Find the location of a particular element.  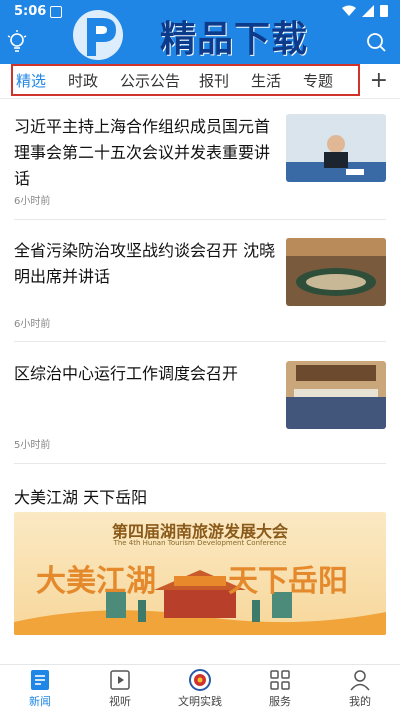

list-item: 习近平主持上海合作组织成员国元首理事会第二十五次会议并发表重要讲话 6小时前 is located at coordinates (200, 160).